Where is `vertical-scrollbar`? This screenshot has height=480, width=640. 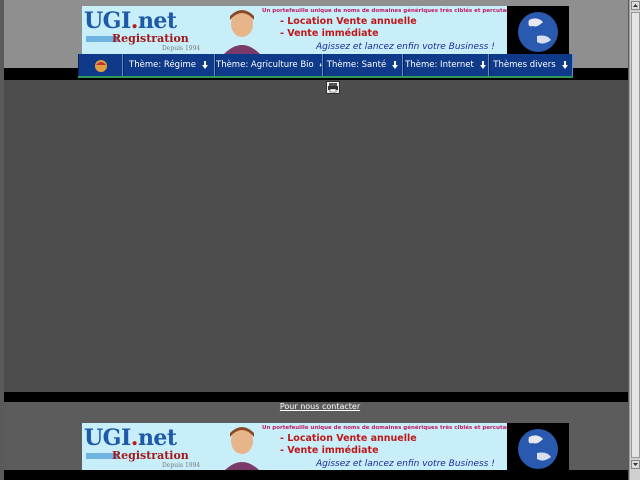 vertical-scrollbar is located at coordinates (634, 240).